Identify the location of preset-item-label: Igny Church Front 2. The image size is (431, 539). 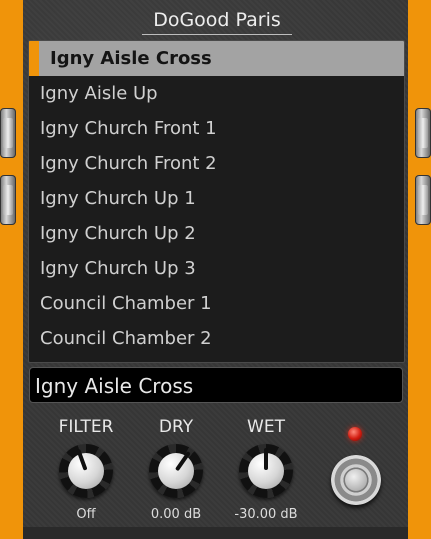
(128, 163).